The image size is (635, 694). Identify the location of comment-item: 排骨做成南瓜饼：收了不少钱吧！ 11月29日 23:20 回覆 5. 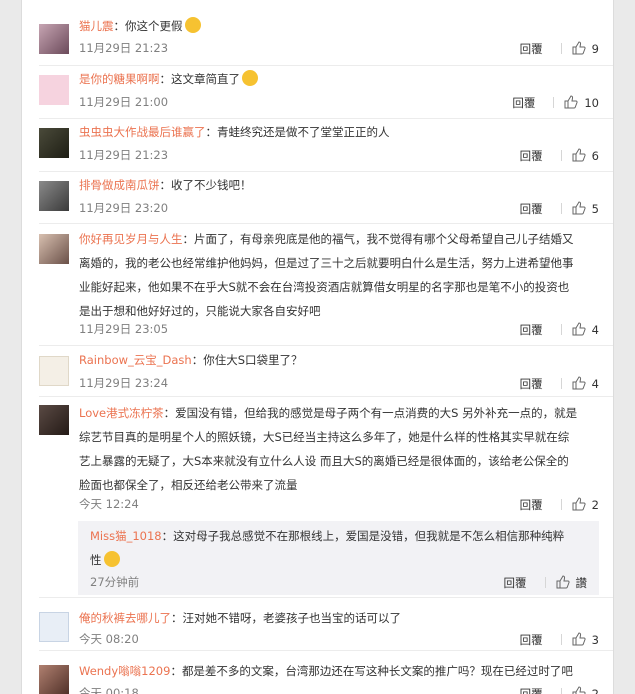
(317, 198).